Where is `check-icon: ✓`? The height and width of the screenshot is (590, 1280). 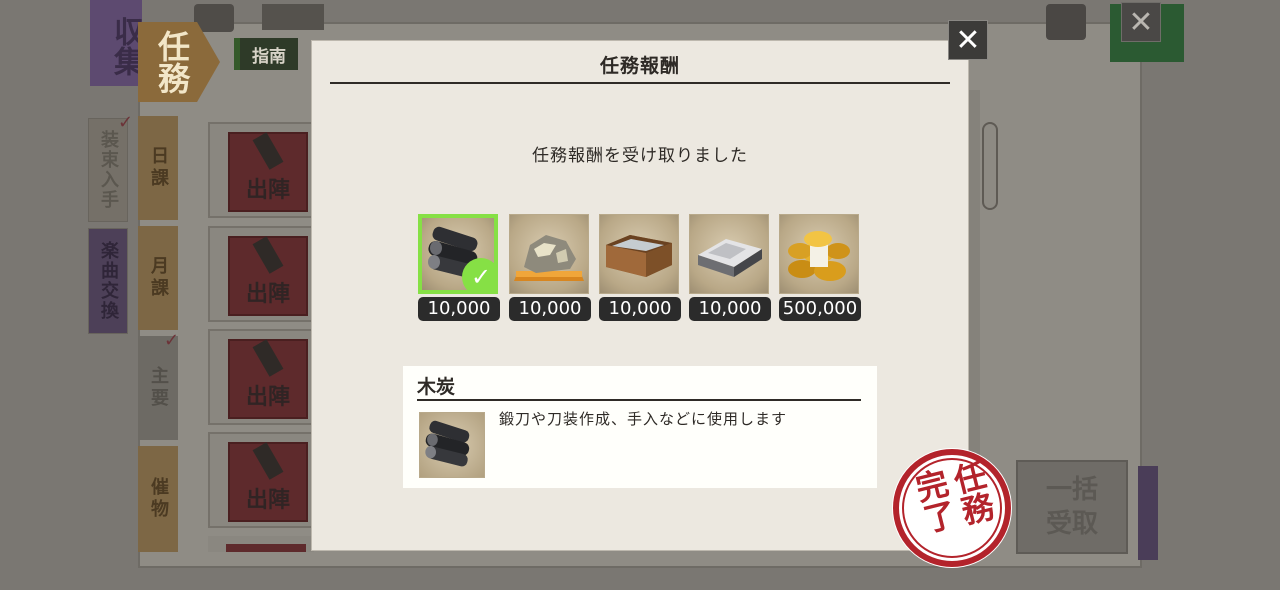 check-icon: ✓ is located at coordinates (478, 274).